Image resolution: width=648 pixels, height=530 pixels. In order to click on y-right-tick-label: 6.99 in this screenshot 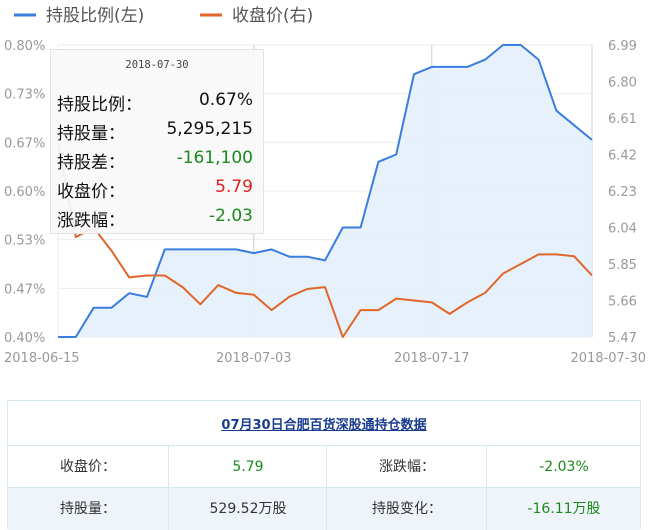, I will do `click(622, 46)`.